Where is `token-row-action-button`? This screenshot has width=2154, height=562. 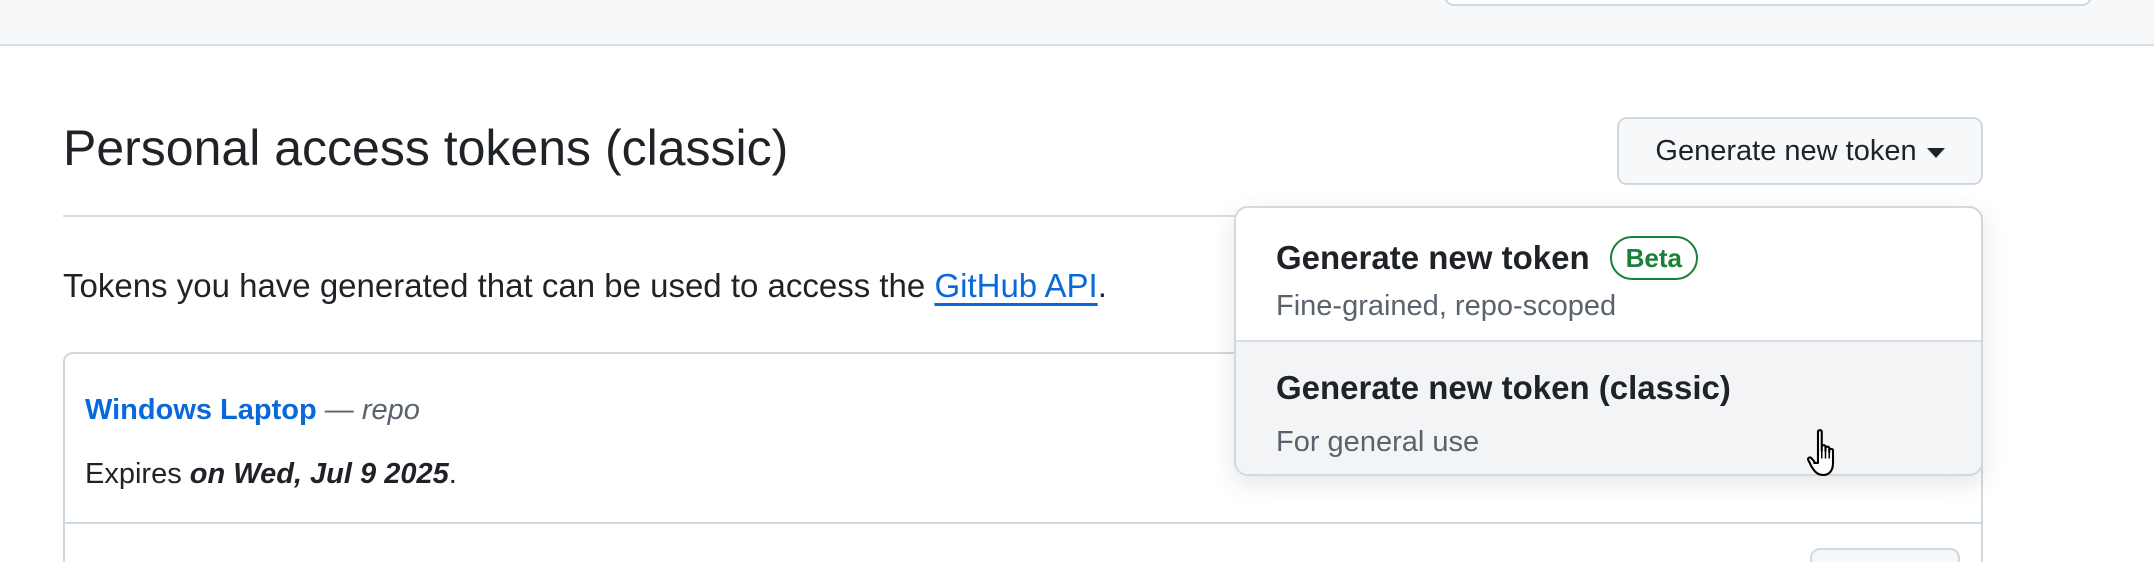 token-row-action-button is located at coordinates (1885, 555).